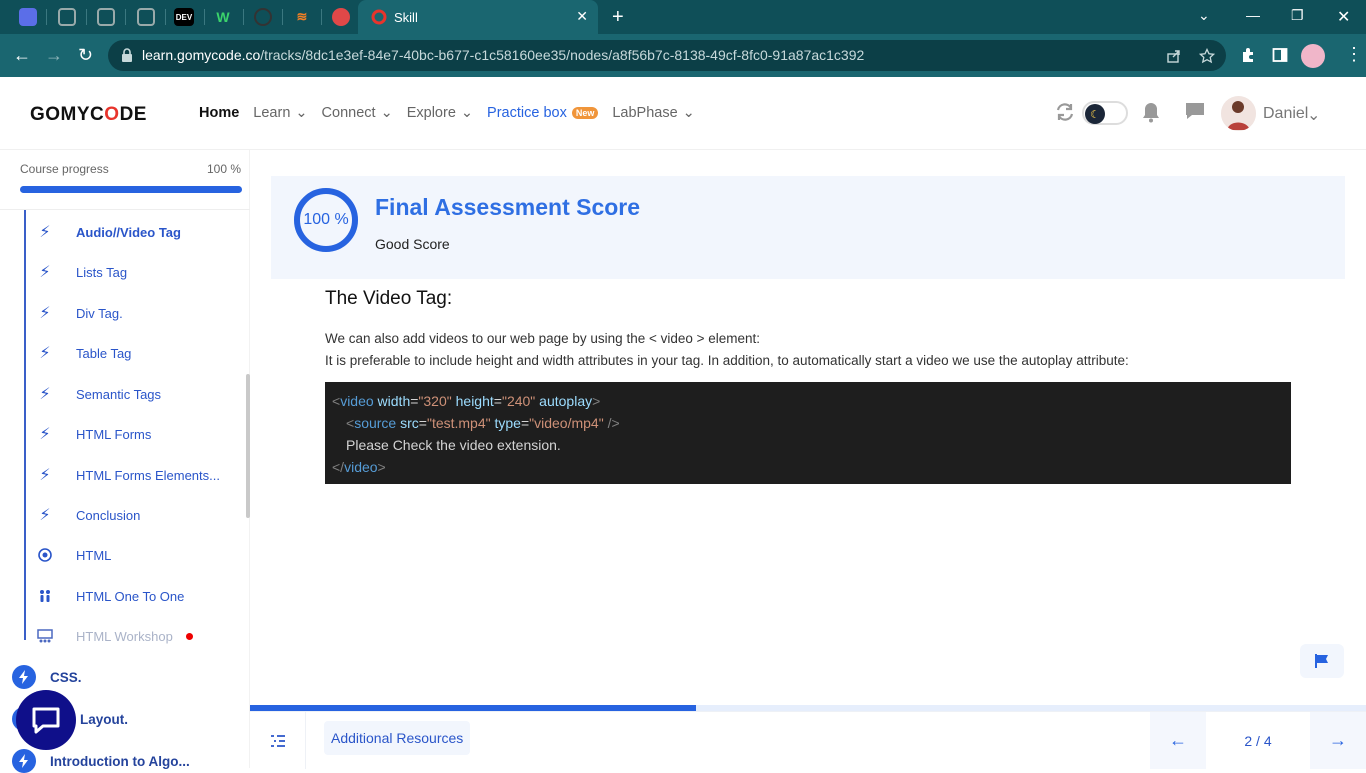  What do you see at coordinates (45, 596) in the screenshot?
I see `people-icon` at bounding box center [45, 596].